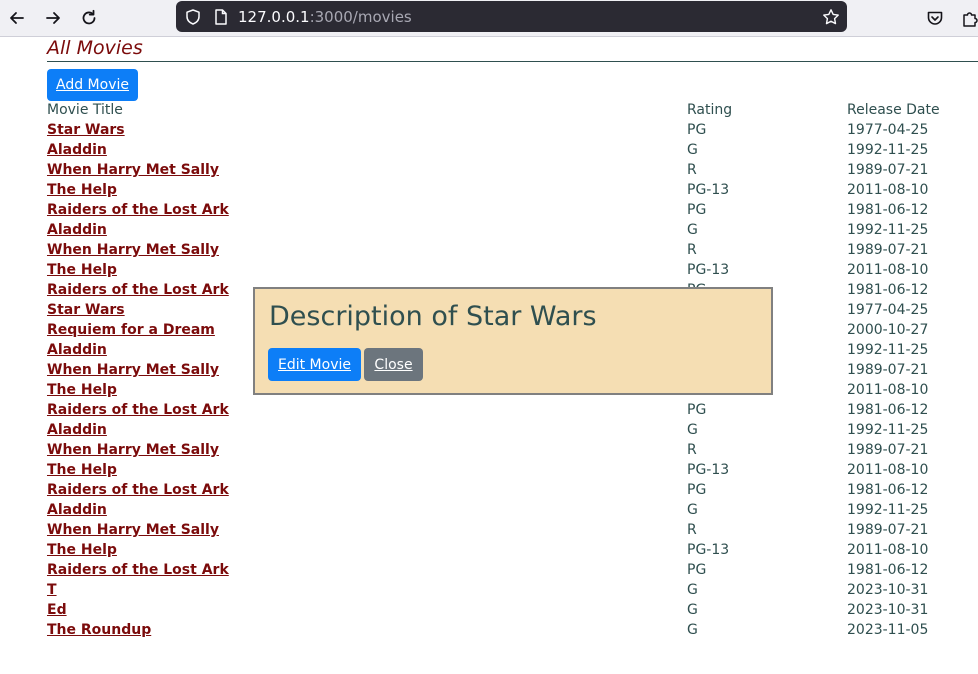  I want to click on page-title: All Movies, so click(95, 48).